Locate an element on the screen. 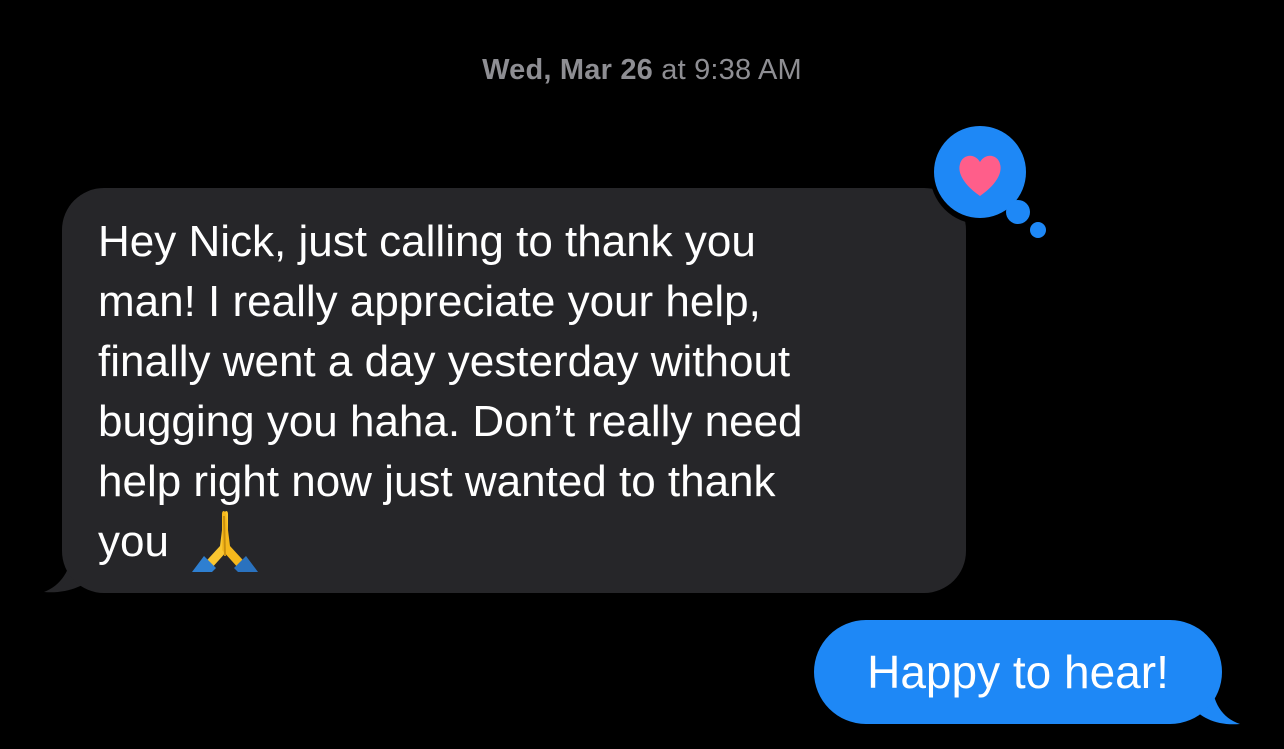 The image size is (1284, 749). folded-hands-emoji is located at coordinates (225, 541).